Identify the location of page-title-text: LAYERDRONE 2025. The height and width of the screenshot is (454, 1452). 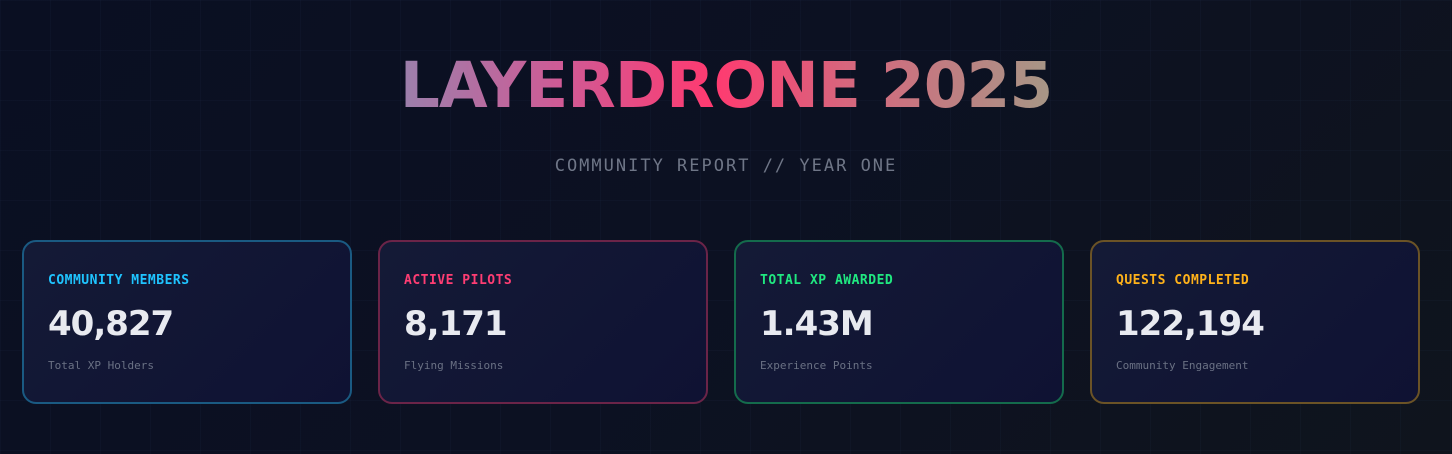
(726, 85).